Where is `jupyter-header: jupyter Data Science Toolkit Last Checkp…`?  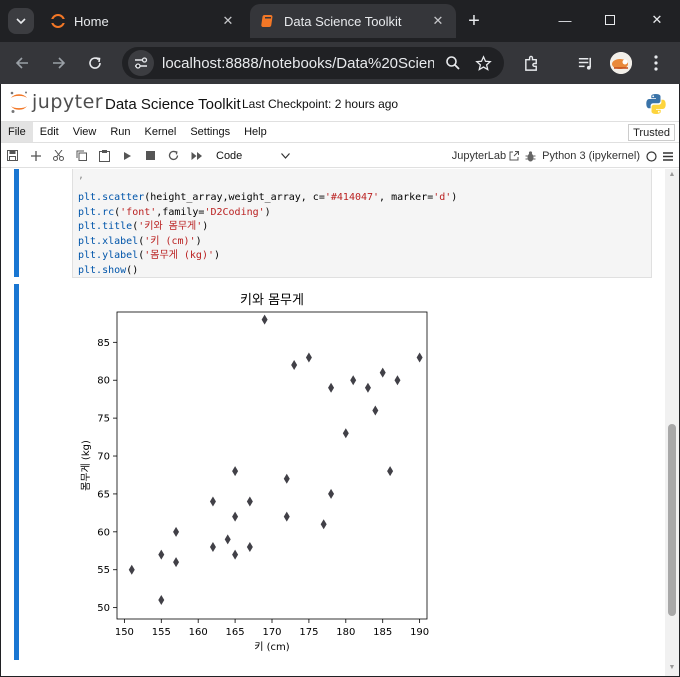 jupyter-header: jupyter Data Science Toolkit Last Checkp… is located at coordinates (340, 102).